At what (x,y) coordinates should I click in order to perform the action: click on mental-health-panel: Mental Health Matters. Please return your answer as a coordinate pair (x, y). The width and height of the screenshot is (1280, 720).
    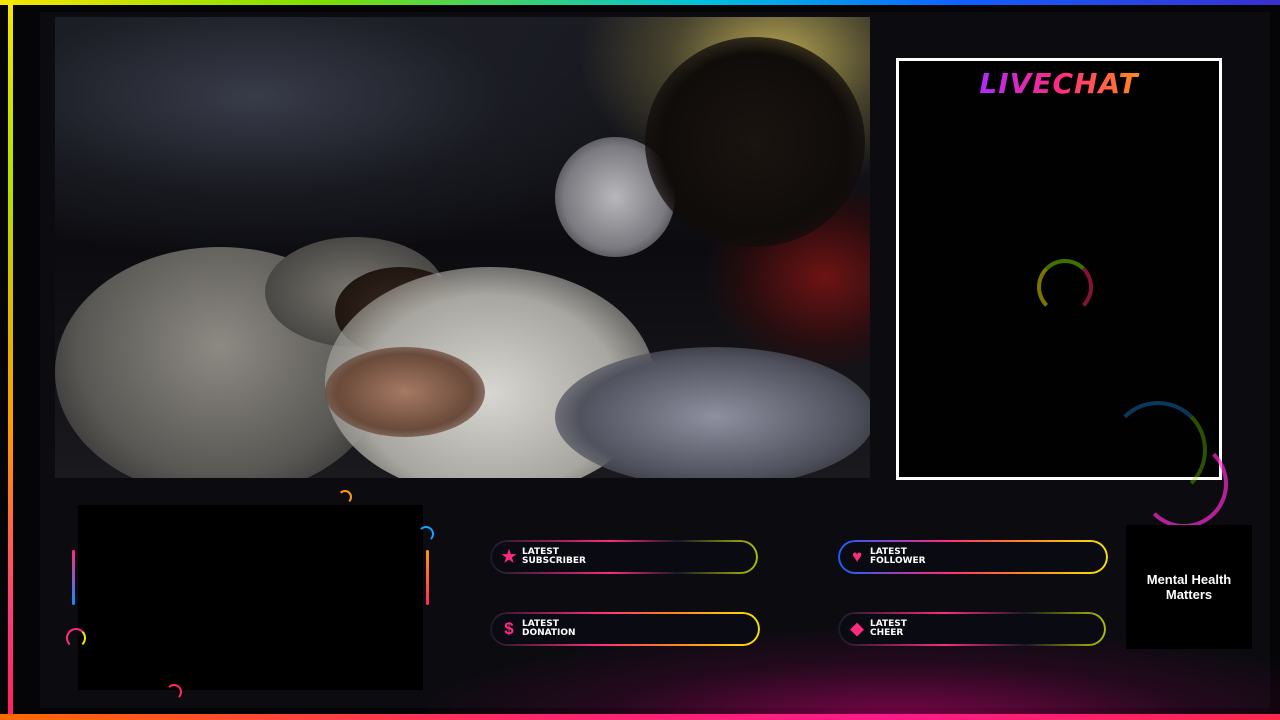
    Looking at the image, I should click on (1189, 587).